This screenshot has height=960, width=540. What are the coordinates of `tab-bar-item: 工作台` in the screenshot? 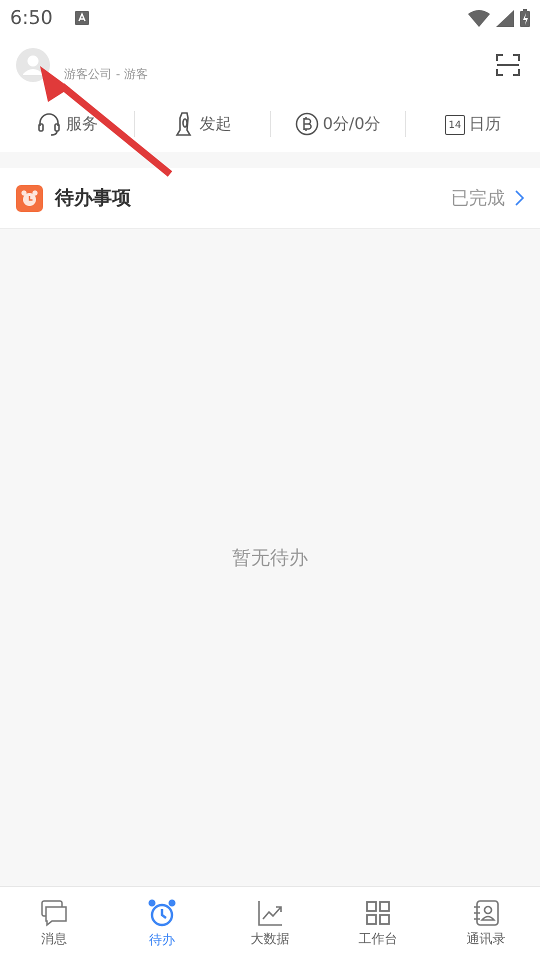 It's located at (378, 923).